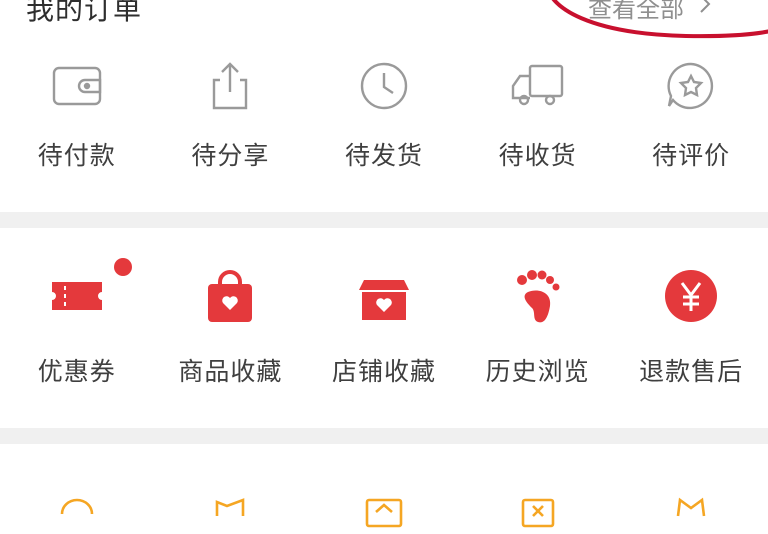 The width and height of the screenshot is (768, 534). Describe the element at coordinates (538, 296) in the screenshot. I see `footprint-icon` at that location.